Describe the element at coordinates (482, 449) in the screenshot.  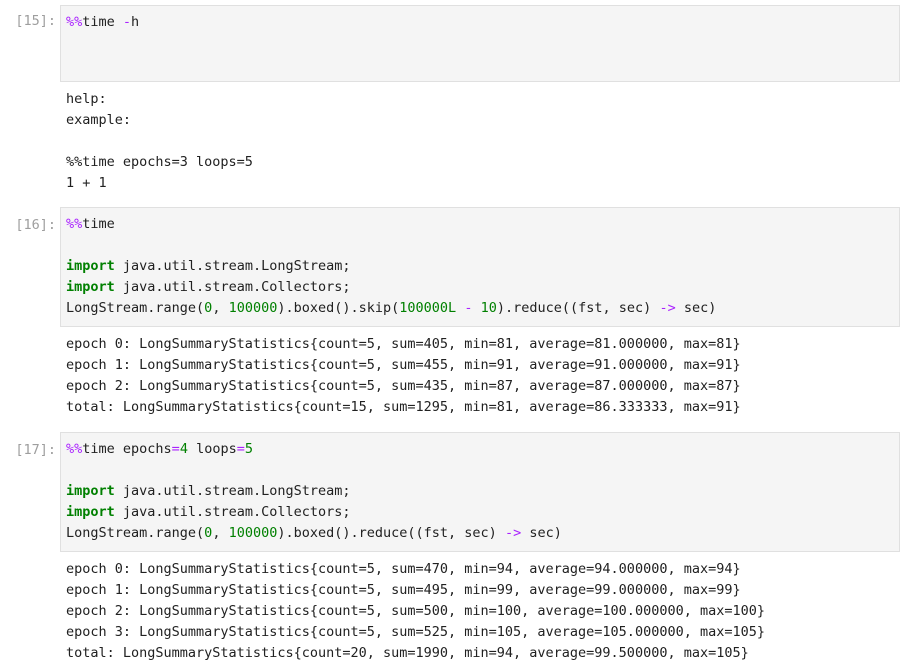
I see `code-line: %%time epochs=4 loops=5` at that location.